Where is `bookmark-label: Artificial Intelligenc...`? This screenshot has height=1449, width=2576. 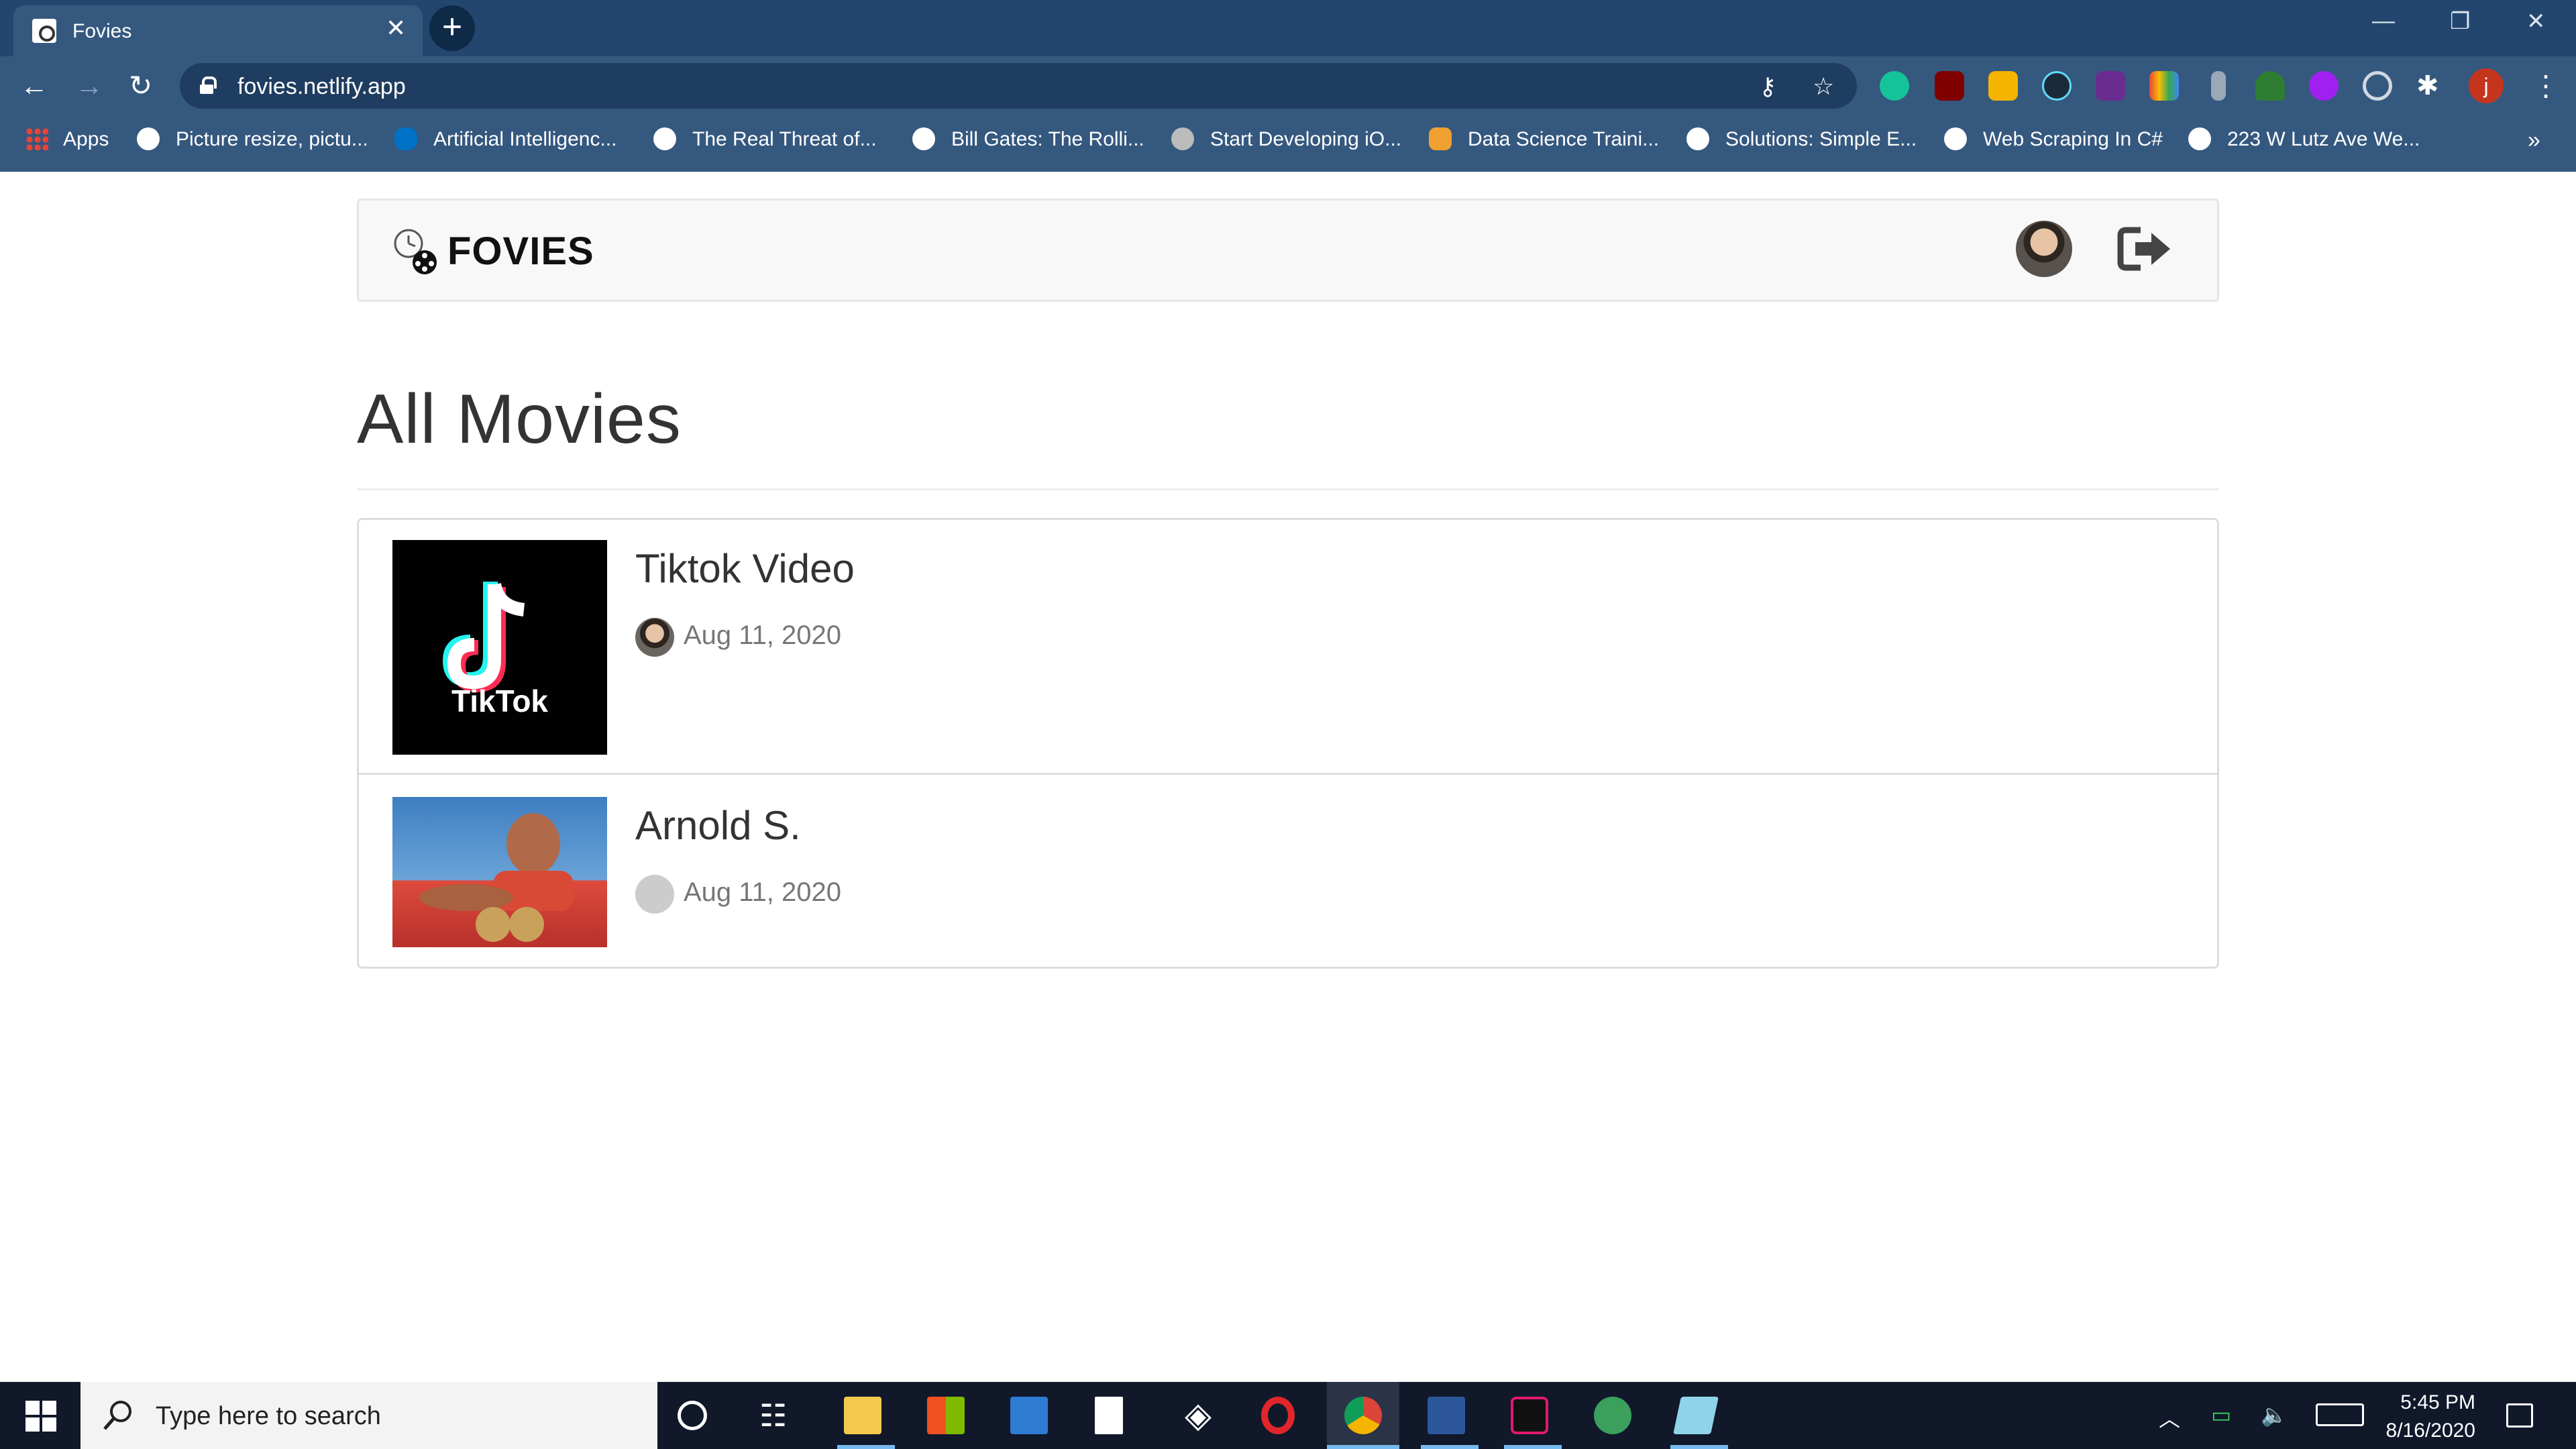
bookmark-label: Artificial Intelligenc... is located at coordinates (525, 139).